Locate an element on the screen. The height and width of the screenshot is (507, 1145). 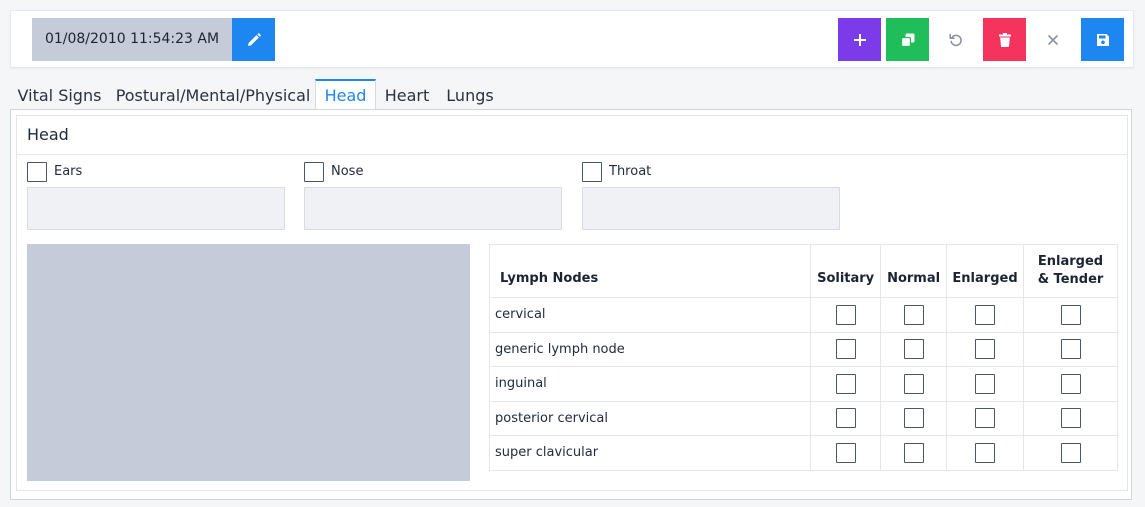
nose-checkbox is located at coordinates (314, 172).